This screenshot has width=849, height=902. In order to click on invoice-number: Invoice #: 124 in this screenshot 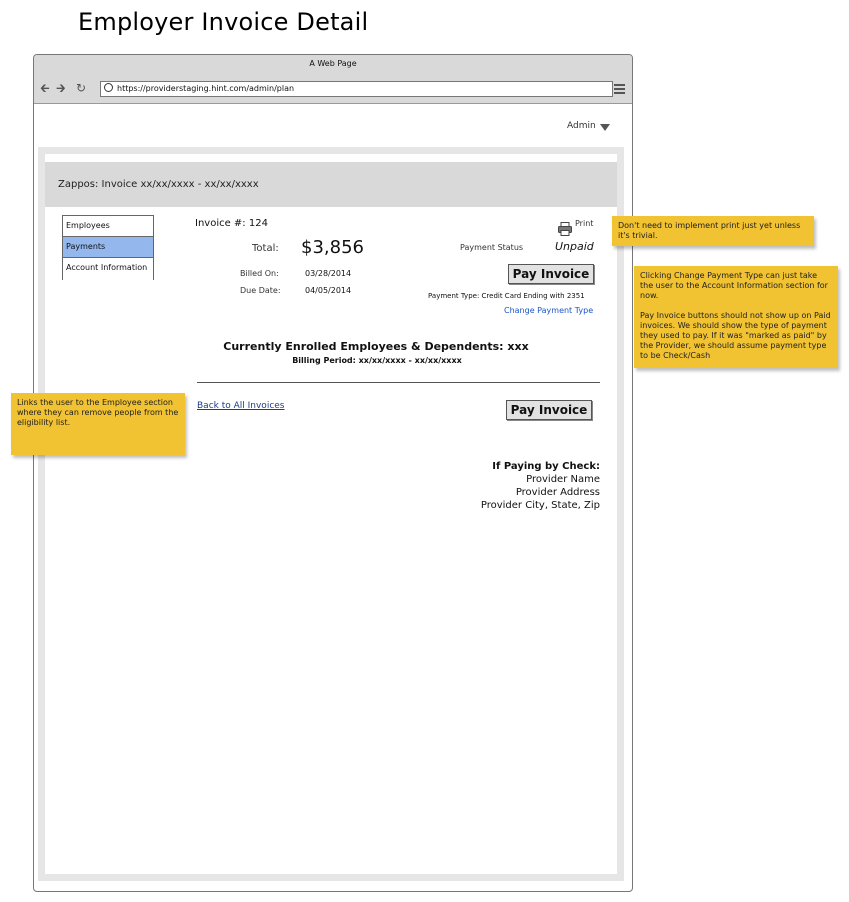, I will do `click(231, 223)`.